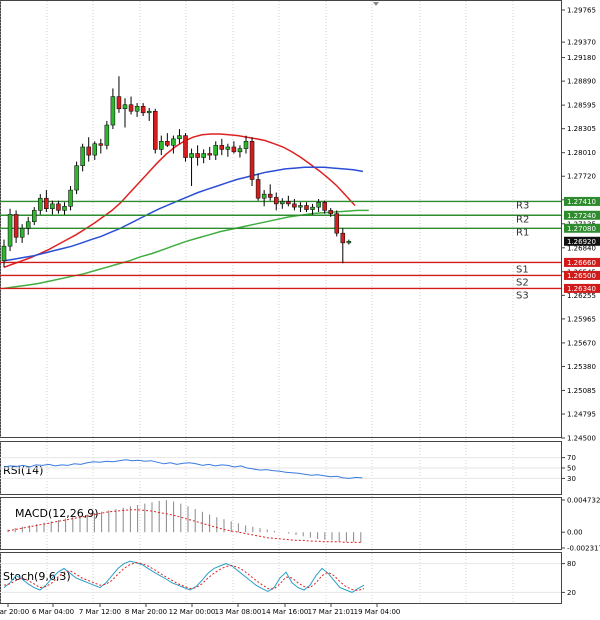 Image resolution: width=600 pixels, height=620 pixels. I want to click on price-tick-label: 1.28890, so click(581, 82).